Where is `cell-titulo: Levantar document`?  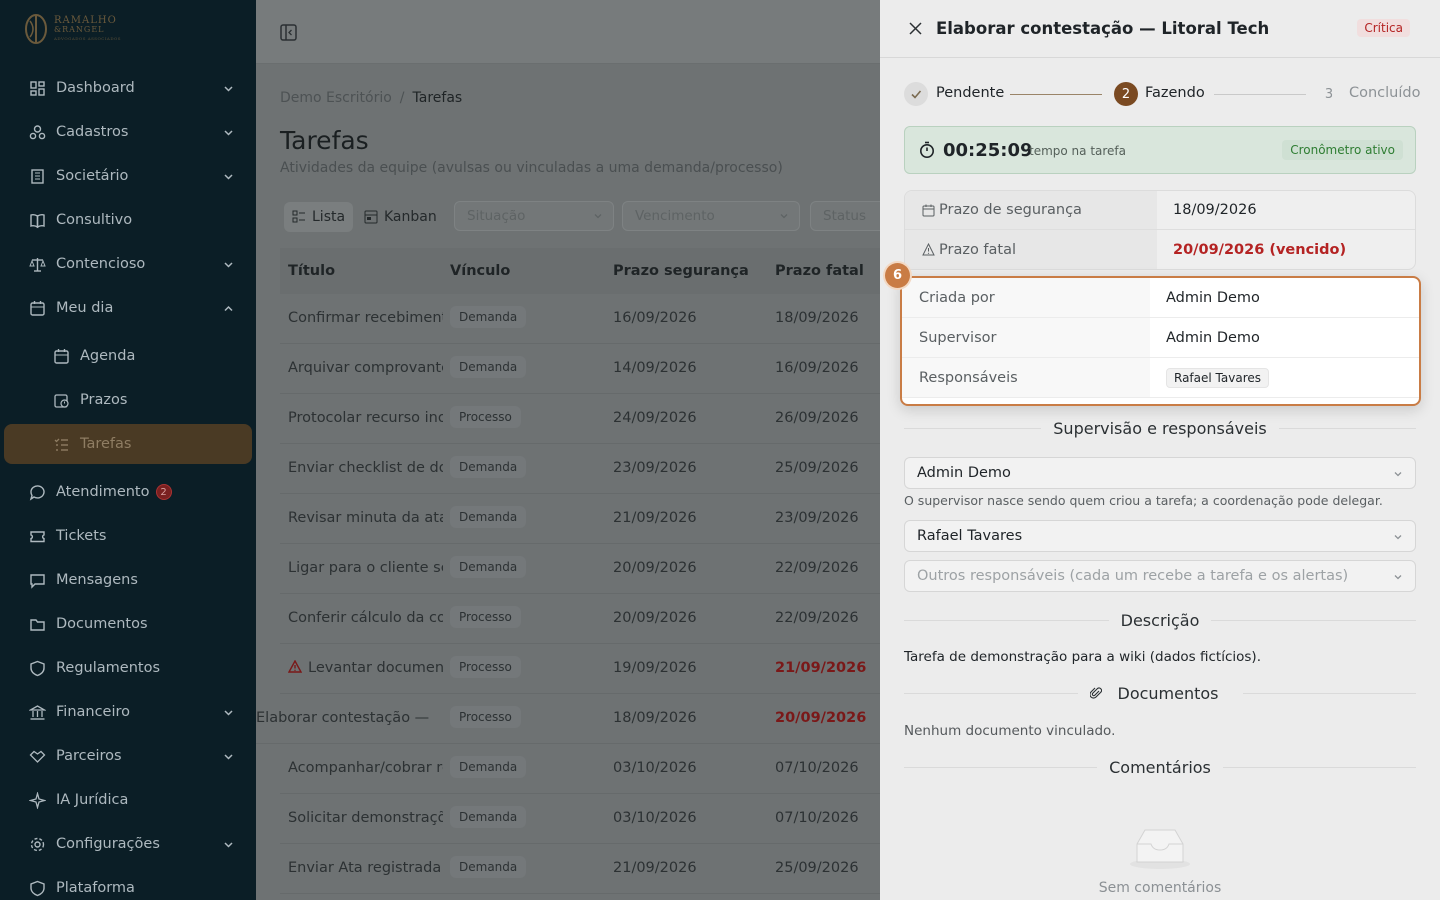 cell-titulo: Levantar document is located at coordinates (365, 668).